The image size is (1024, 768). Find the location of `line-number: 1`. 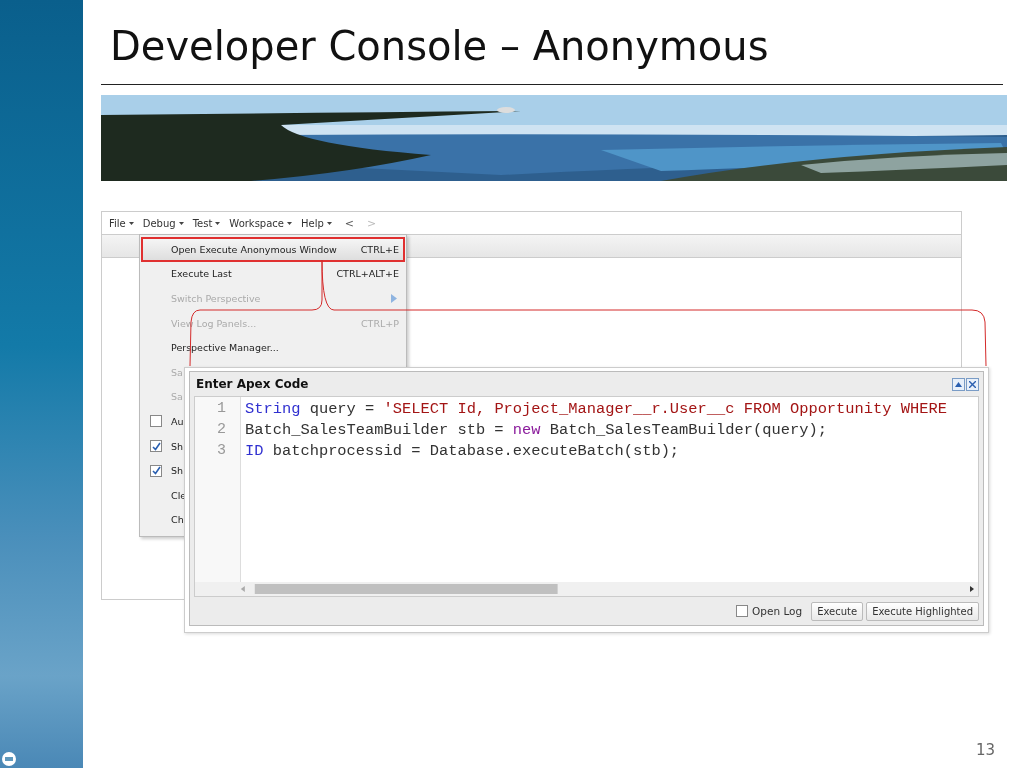

line-number: 1 is located at coordinates (221, 409).